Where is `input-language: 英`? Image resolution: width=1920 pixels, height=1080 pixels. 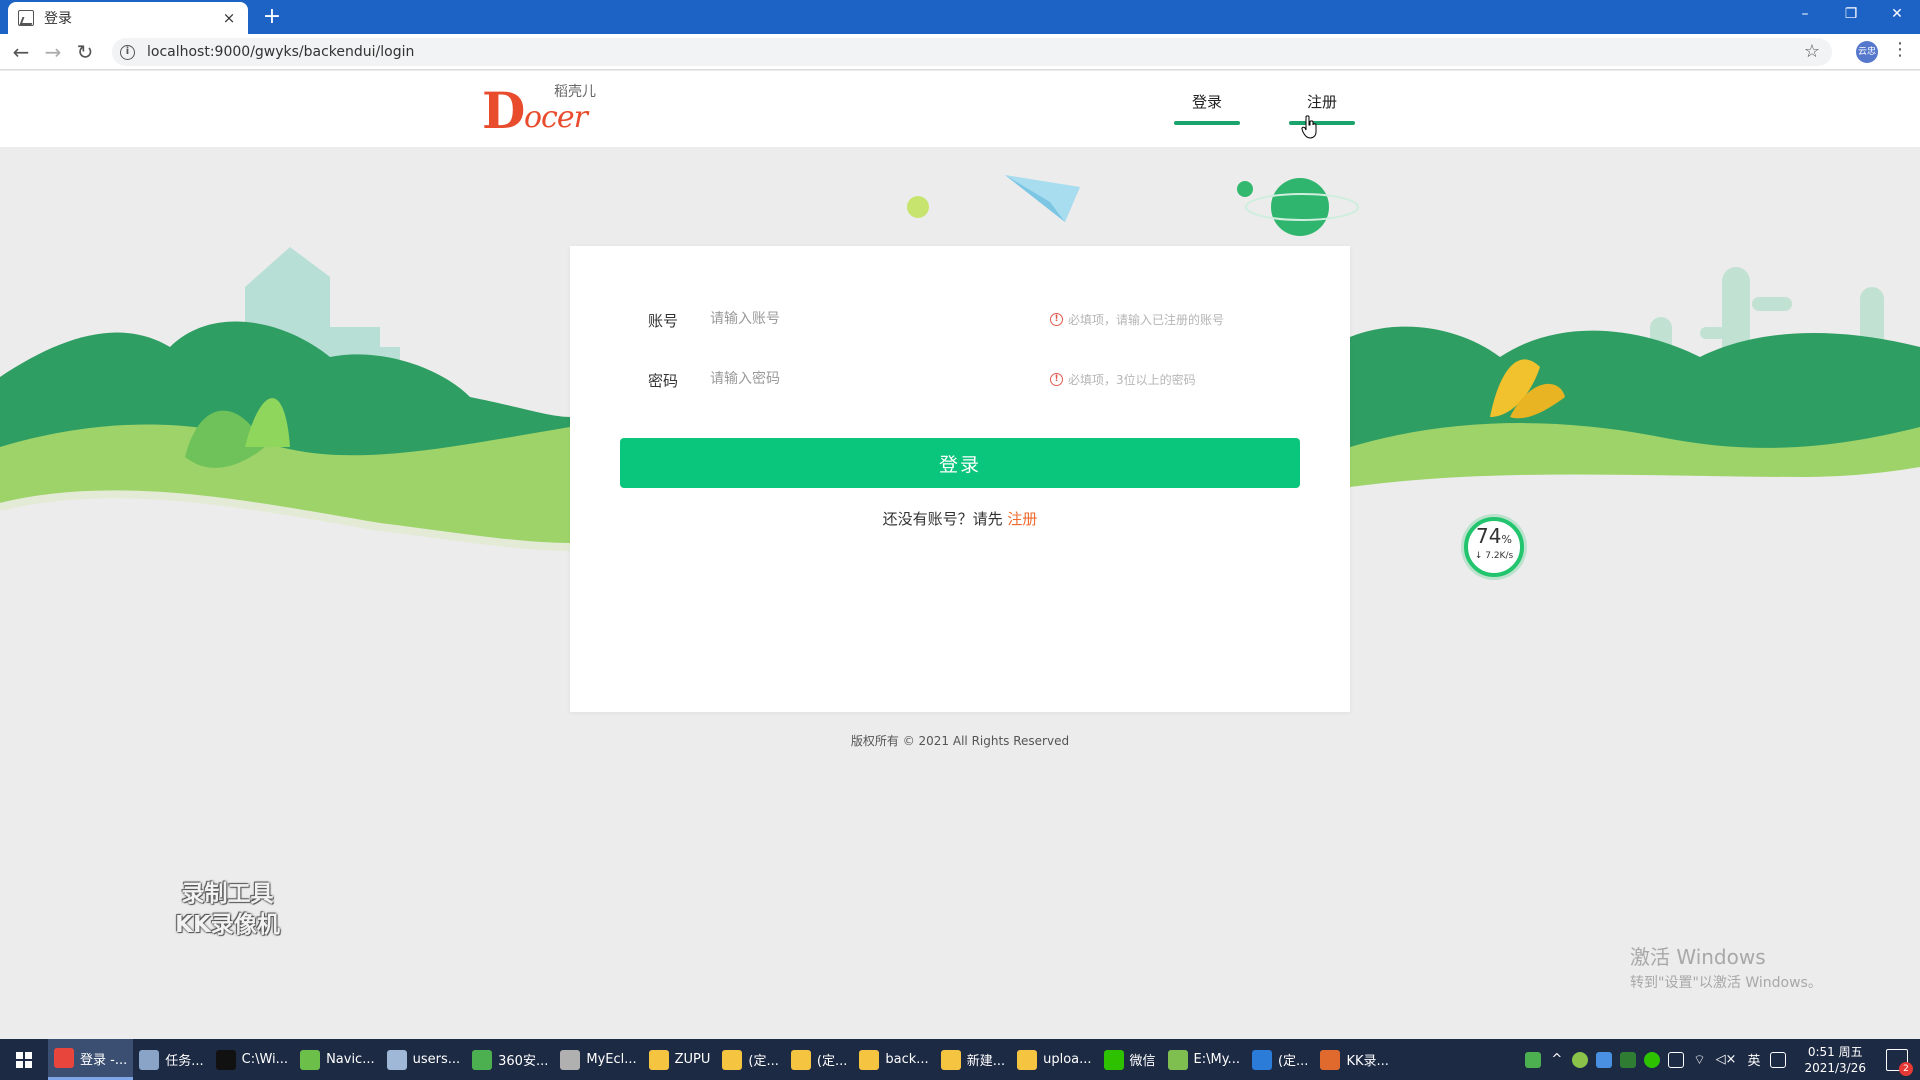 input-language: 英 is located at coordinates (1753, 1059).